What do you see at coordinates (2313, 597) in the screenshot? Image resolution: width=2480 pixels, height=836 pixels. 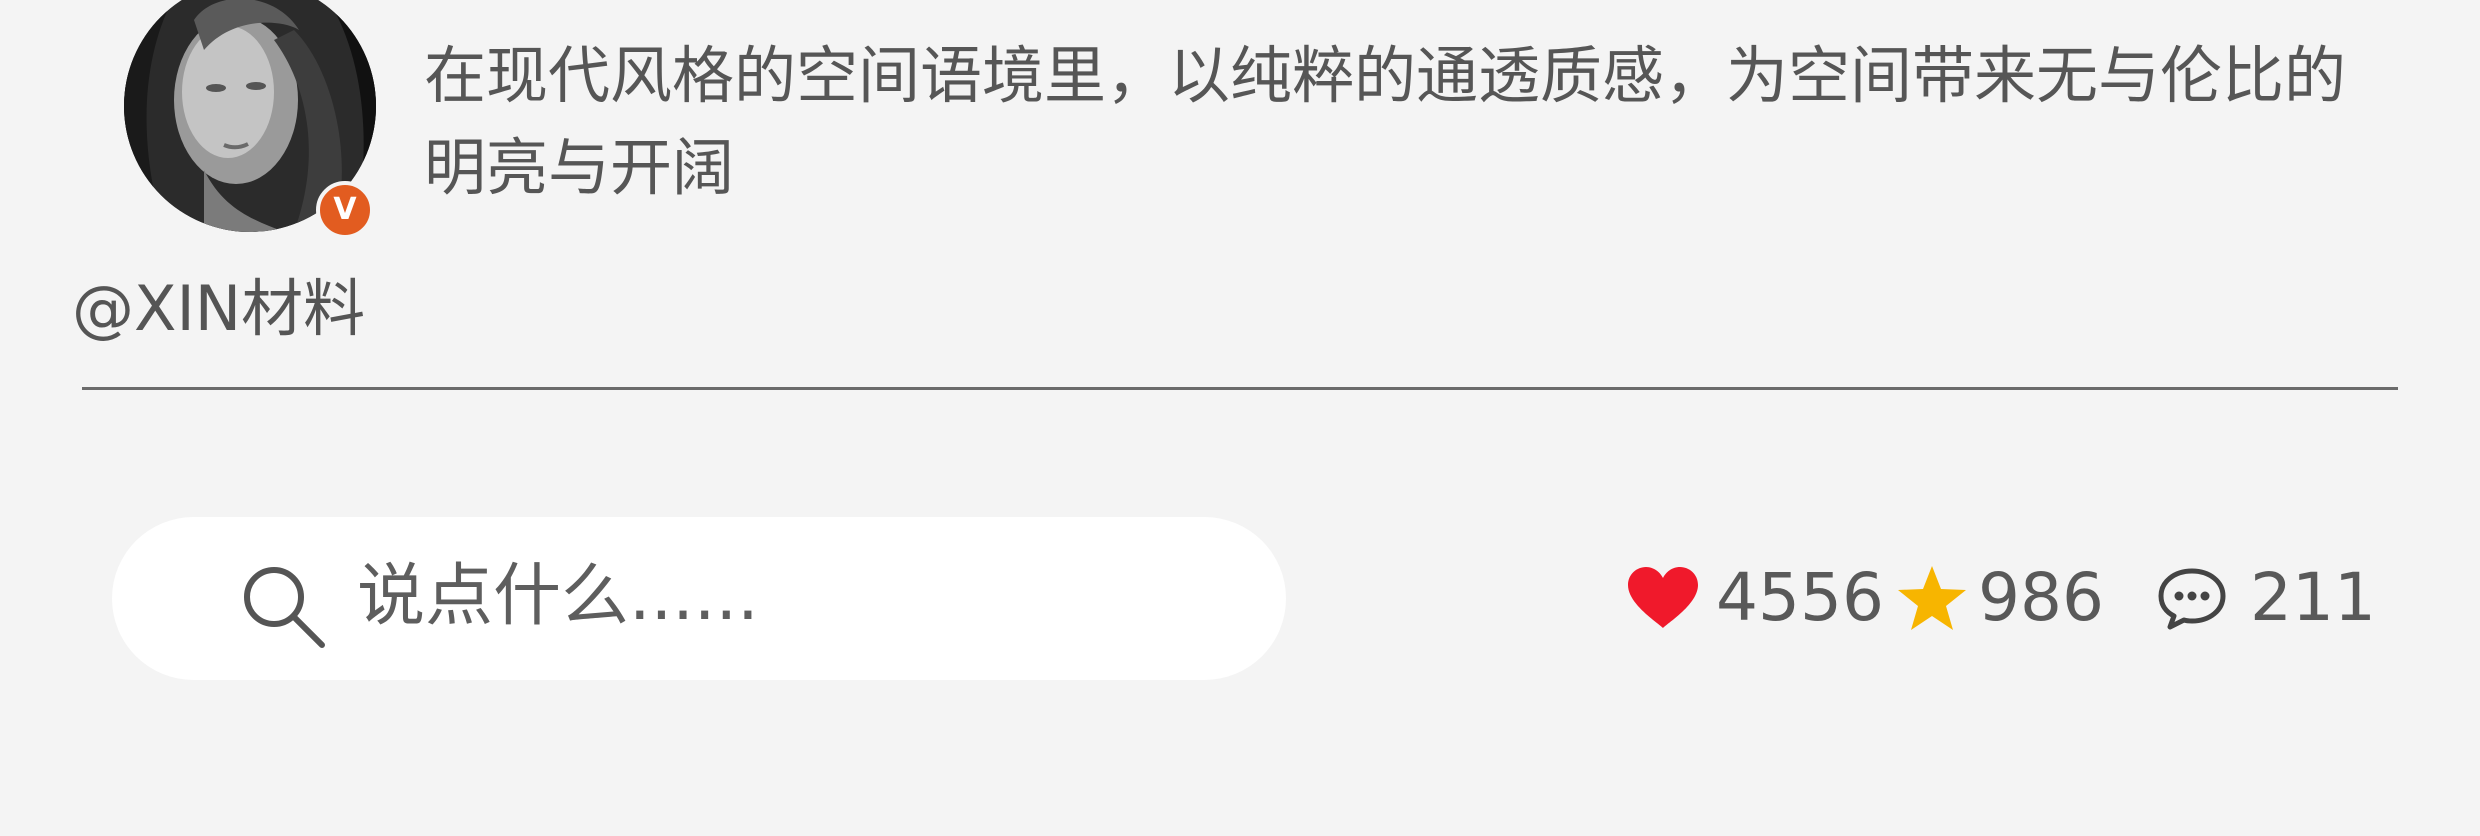 I see `comment-count: 211` at bounding box center [2313, 597].